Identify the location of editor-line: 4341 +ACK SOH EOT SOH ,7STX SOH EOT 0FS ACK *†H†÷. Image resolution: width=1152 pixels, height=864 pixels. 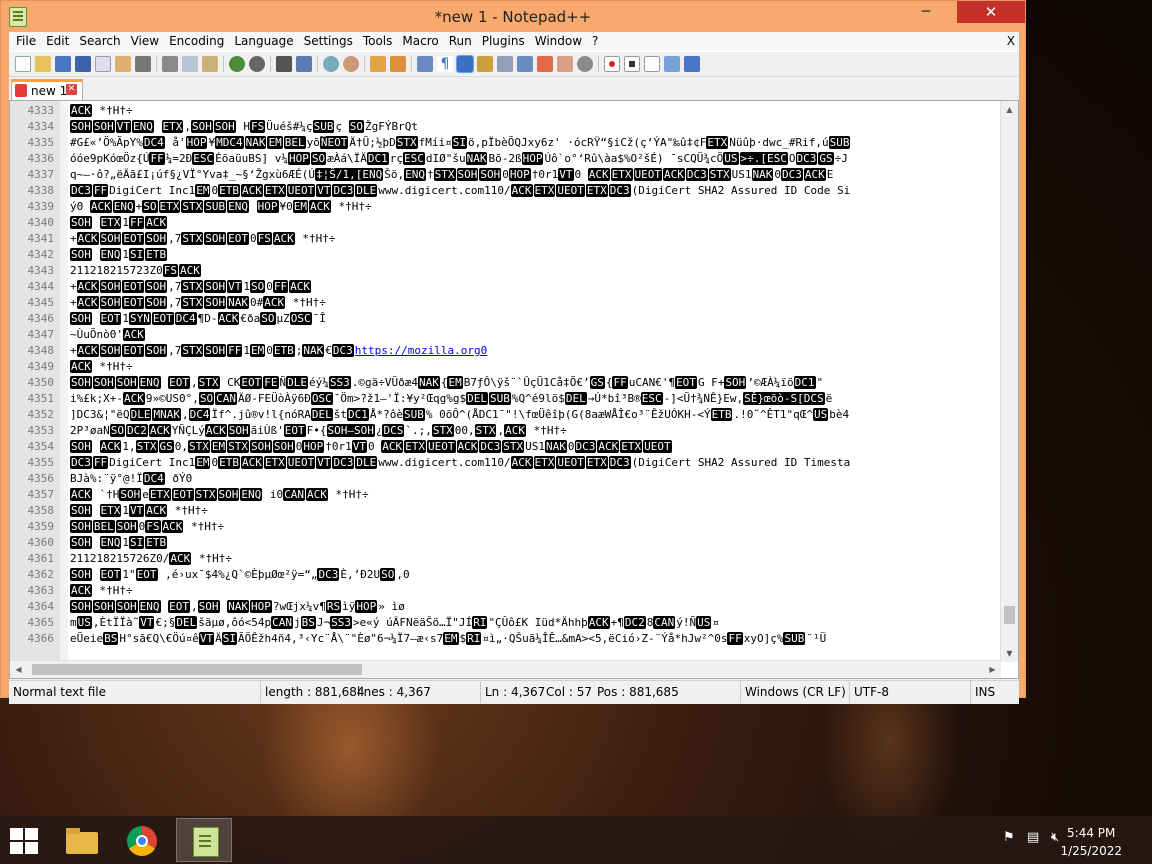
(505, 239).